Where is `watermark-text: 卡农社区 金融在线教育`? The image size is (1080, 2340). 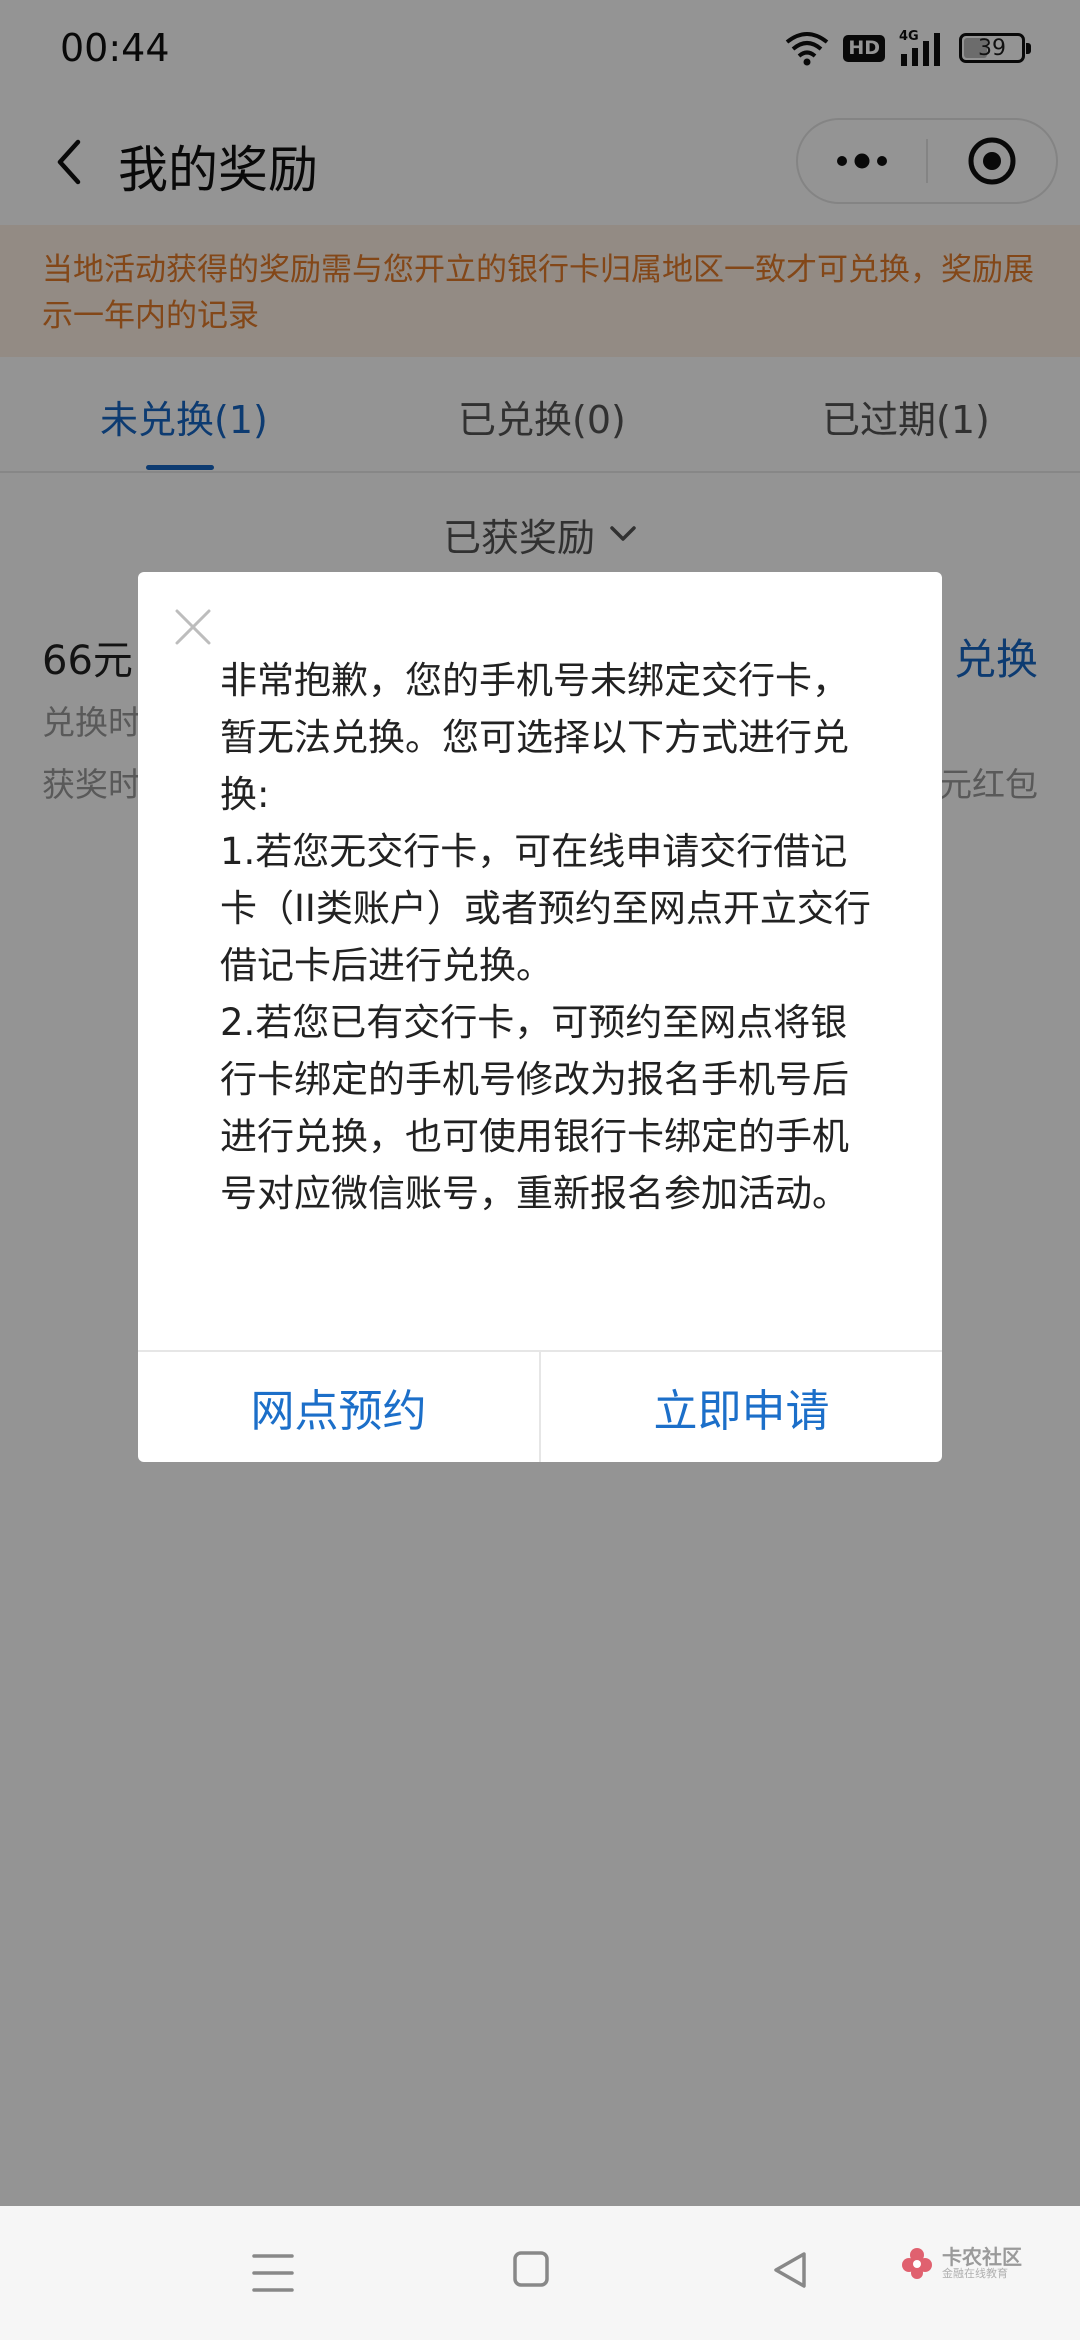 watermark-text: 卡农社区 金融在线教育 is located at coordinates (982, 2263).